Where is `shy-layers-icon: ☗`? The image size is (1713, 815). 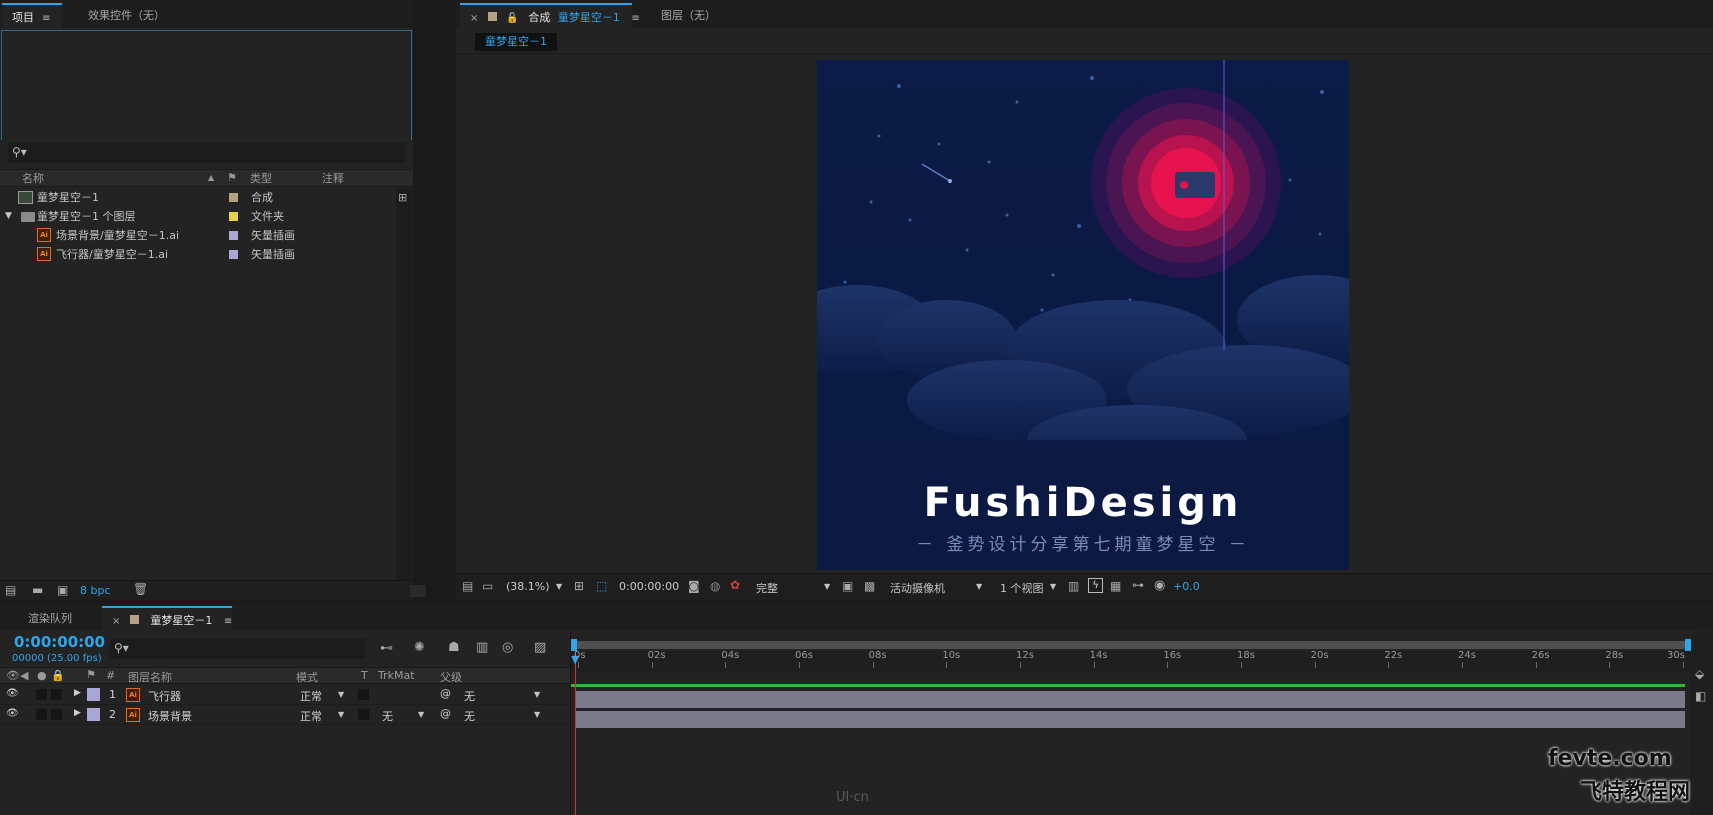
shy-layers-icon: ☗ is located at coordinates (454, 647).